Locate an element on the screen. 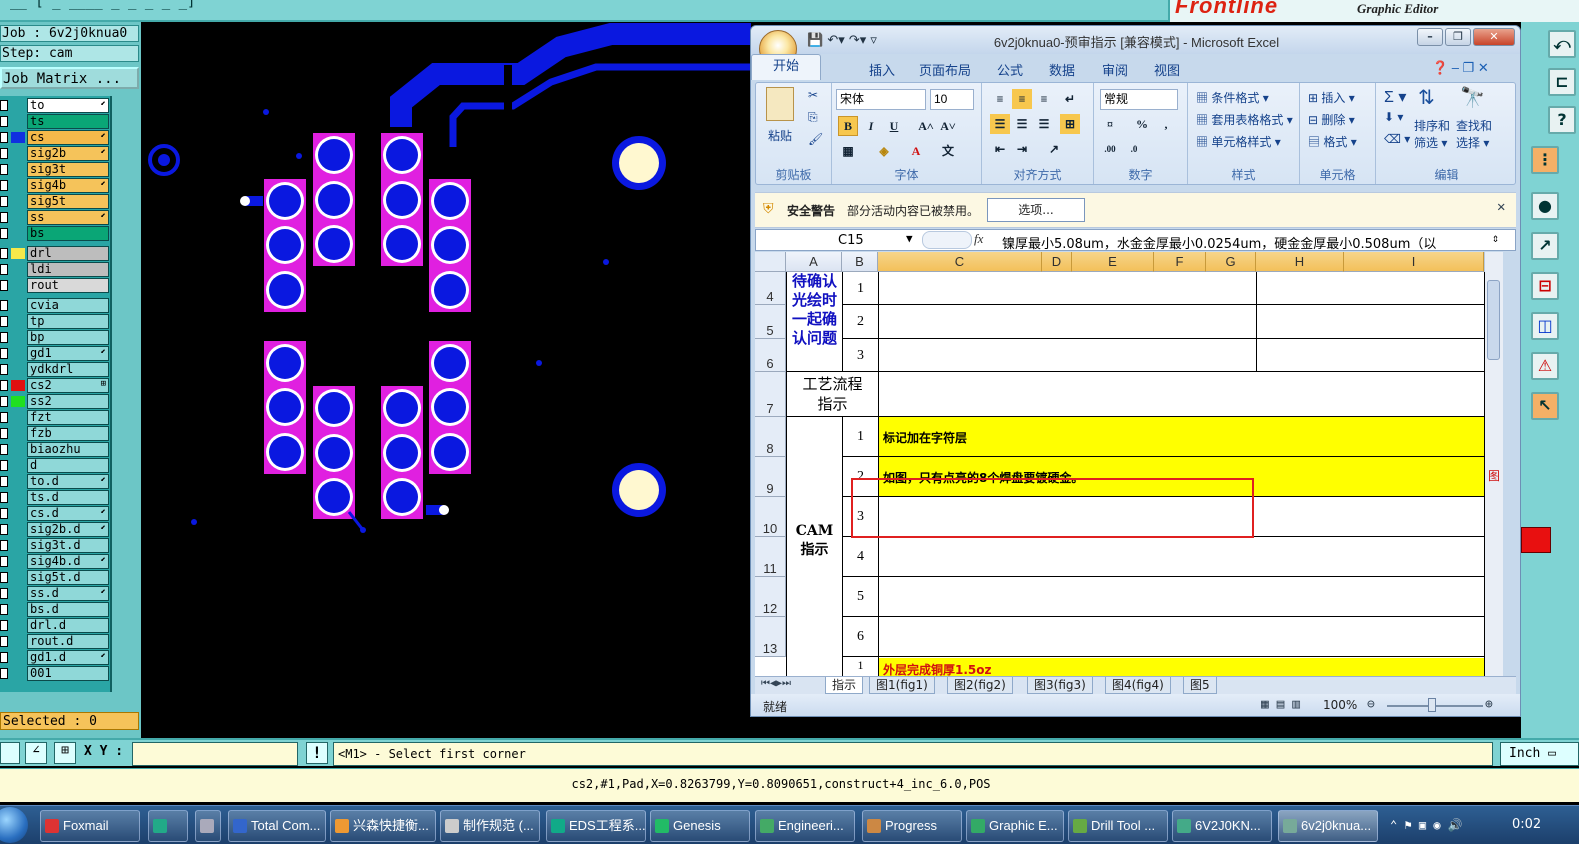 The width and height of the screenshot is (1579, 844). layer-row: cvia is located at coordinates (56, 305).